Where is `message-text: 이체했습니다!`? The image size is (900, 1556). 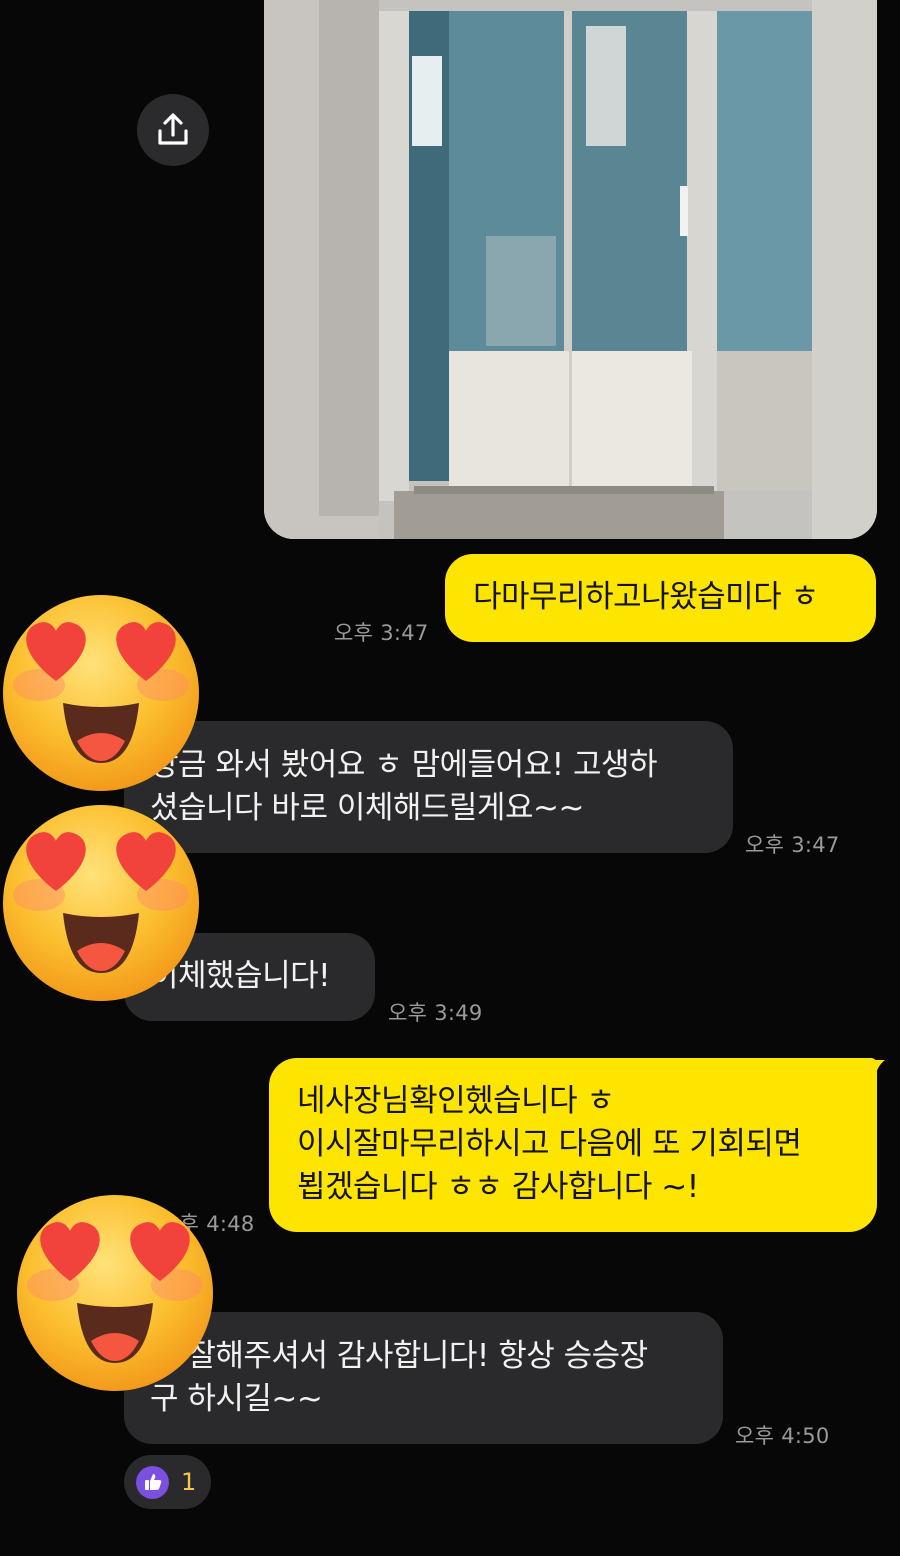 message-text: 이체했습니다! is located at coordinates (240, 976).